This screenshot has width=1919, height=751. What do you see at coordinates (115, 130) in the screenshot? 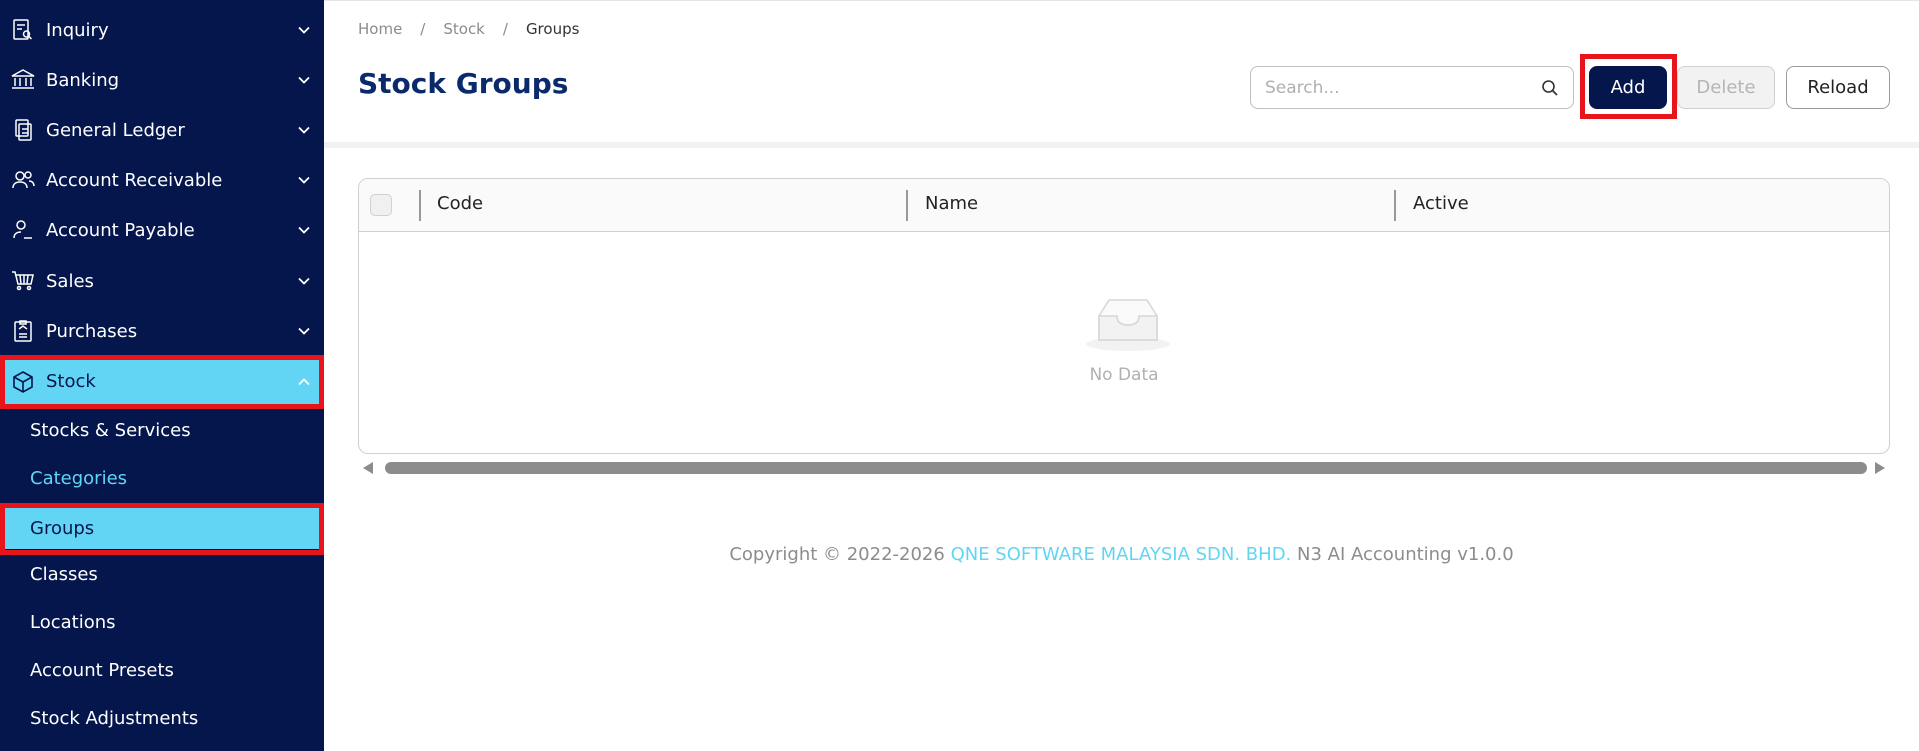
I see `sidebar-item-label: General Ledger` at bounding box center [115, 130].